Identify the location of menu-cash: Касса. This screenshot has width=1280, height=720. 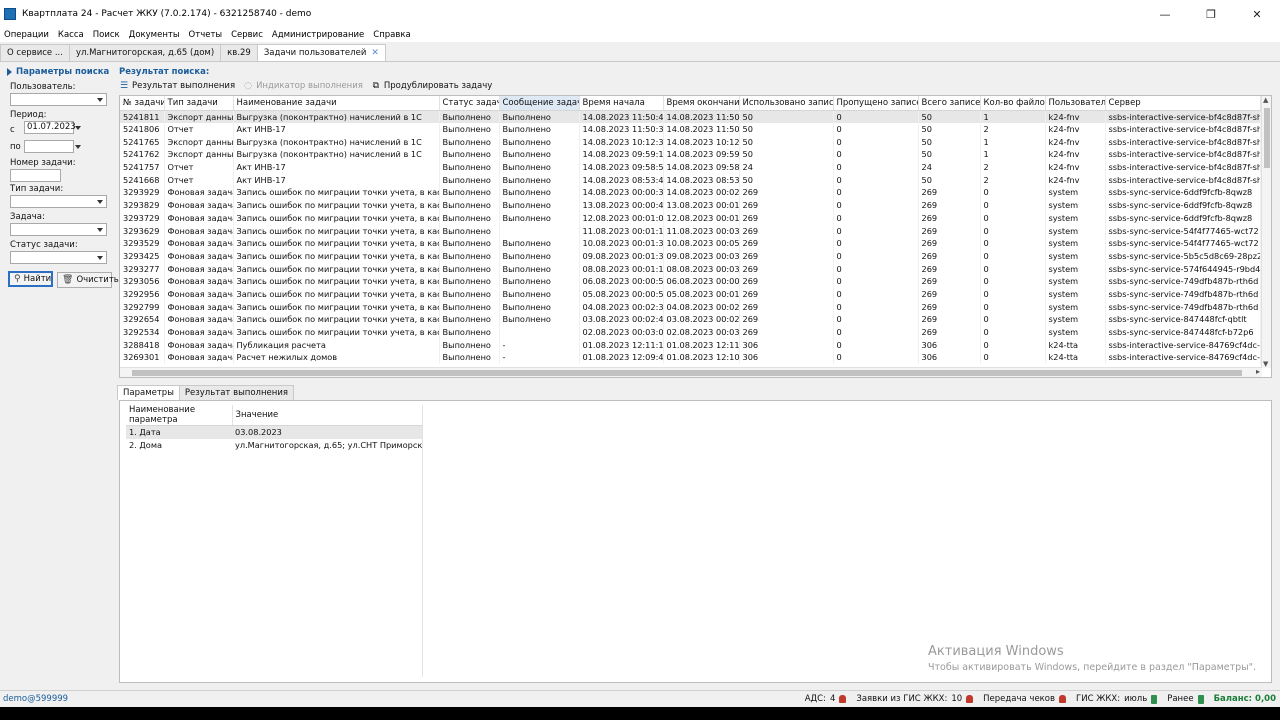
(71, 35).